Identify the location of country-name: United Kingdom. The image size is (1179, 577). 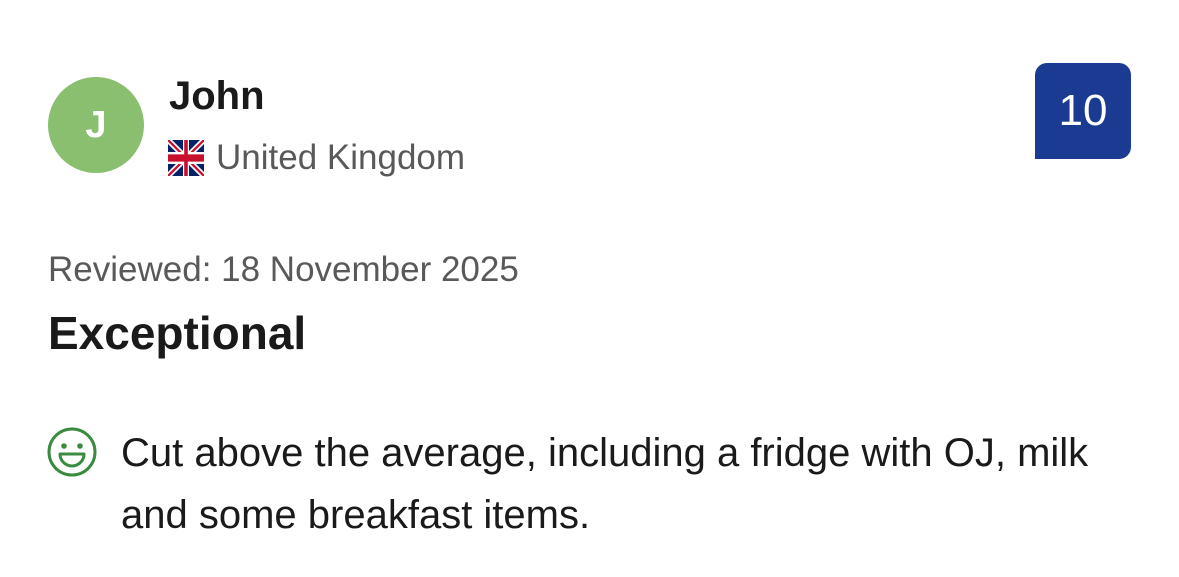
(341, 157).